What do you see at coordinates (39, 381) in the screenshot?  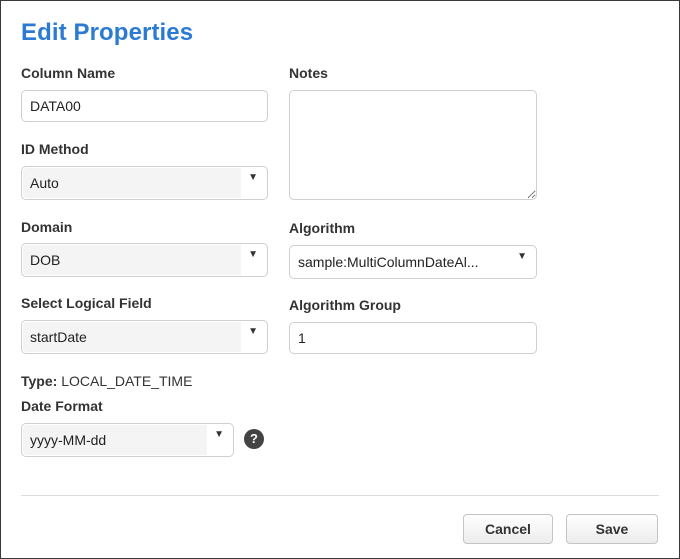 I see `type-label: Type:` at bounding box center [39, 381].